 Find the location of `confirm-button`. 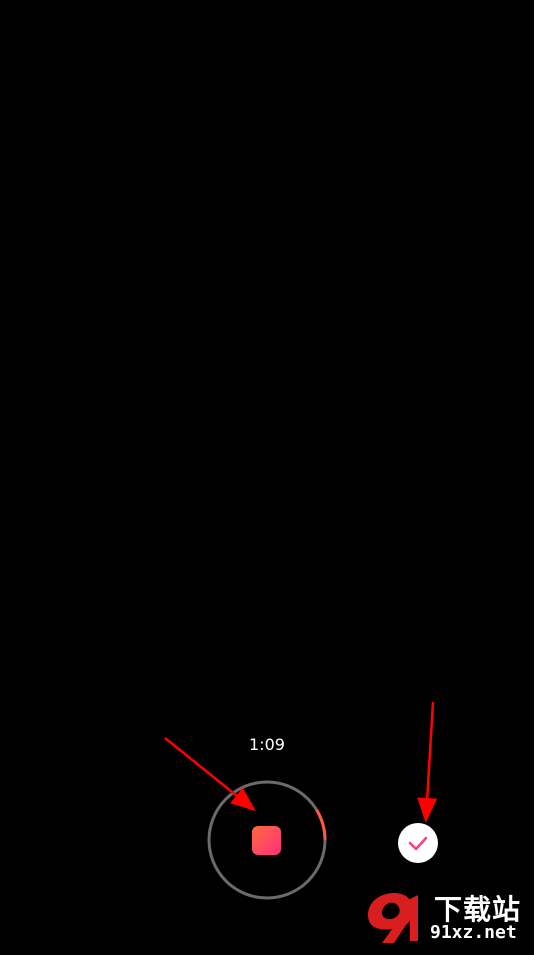

confirm-button is located at coordinates (418, 843).